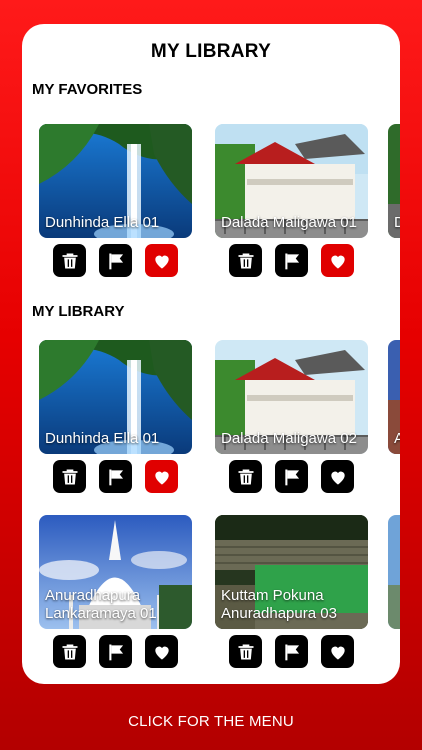 The width and height of the screenshot is (422, 750). What do you see at coordinates (291, 572) in the screenshot?
I see `thumbnail: Kuttam Pokuna Anuradhapura 03` at bounding box center [291, 572].